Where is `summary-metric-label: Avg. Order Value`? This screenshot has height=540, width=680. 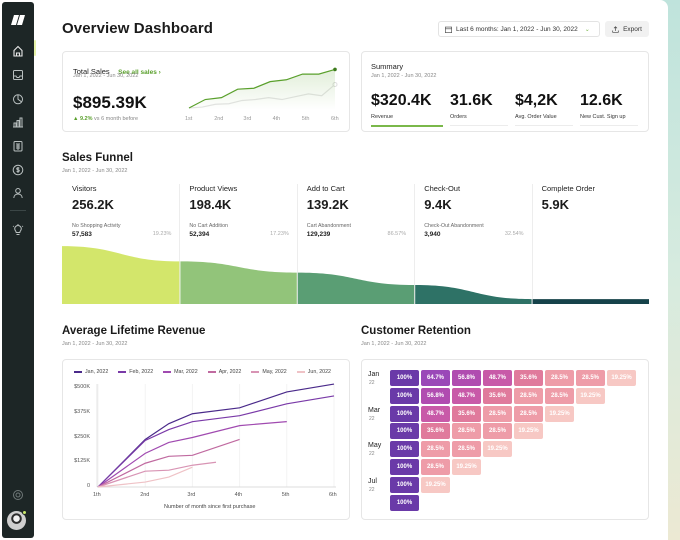 summary-metric-label: Avg. Order Value is located at coordinates (536, 117).